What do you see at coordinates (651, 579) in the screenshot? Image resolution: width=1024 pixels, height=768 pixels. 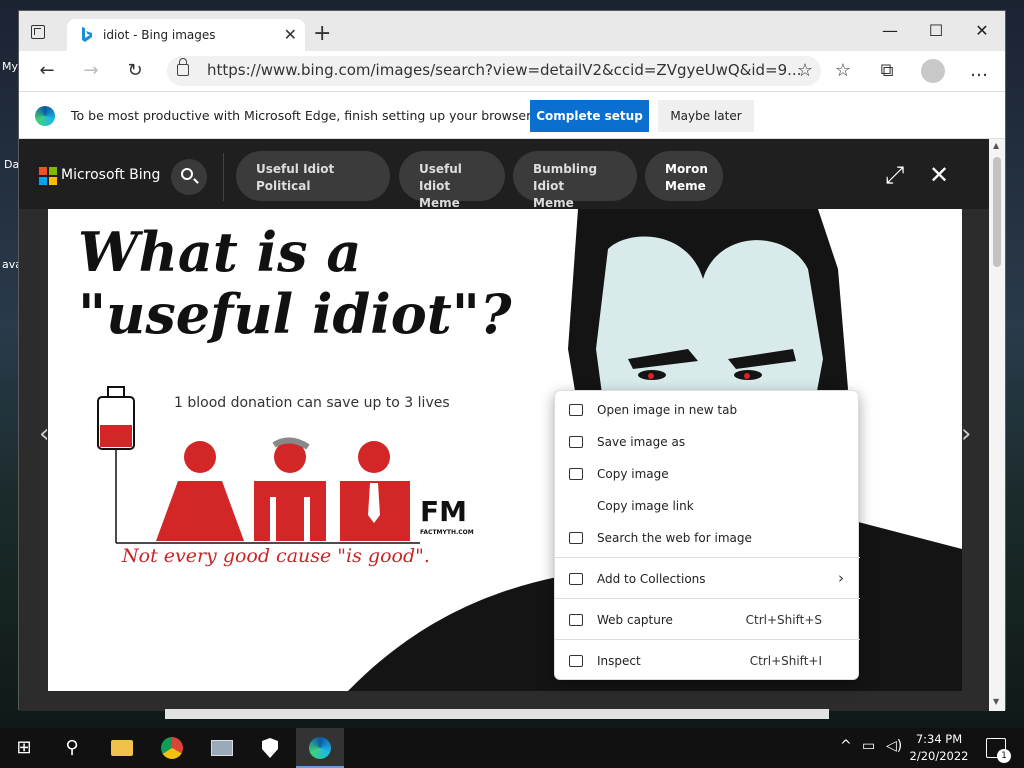 I see `menu-item-label: Add to Collections` at bounding box center [651, 579].